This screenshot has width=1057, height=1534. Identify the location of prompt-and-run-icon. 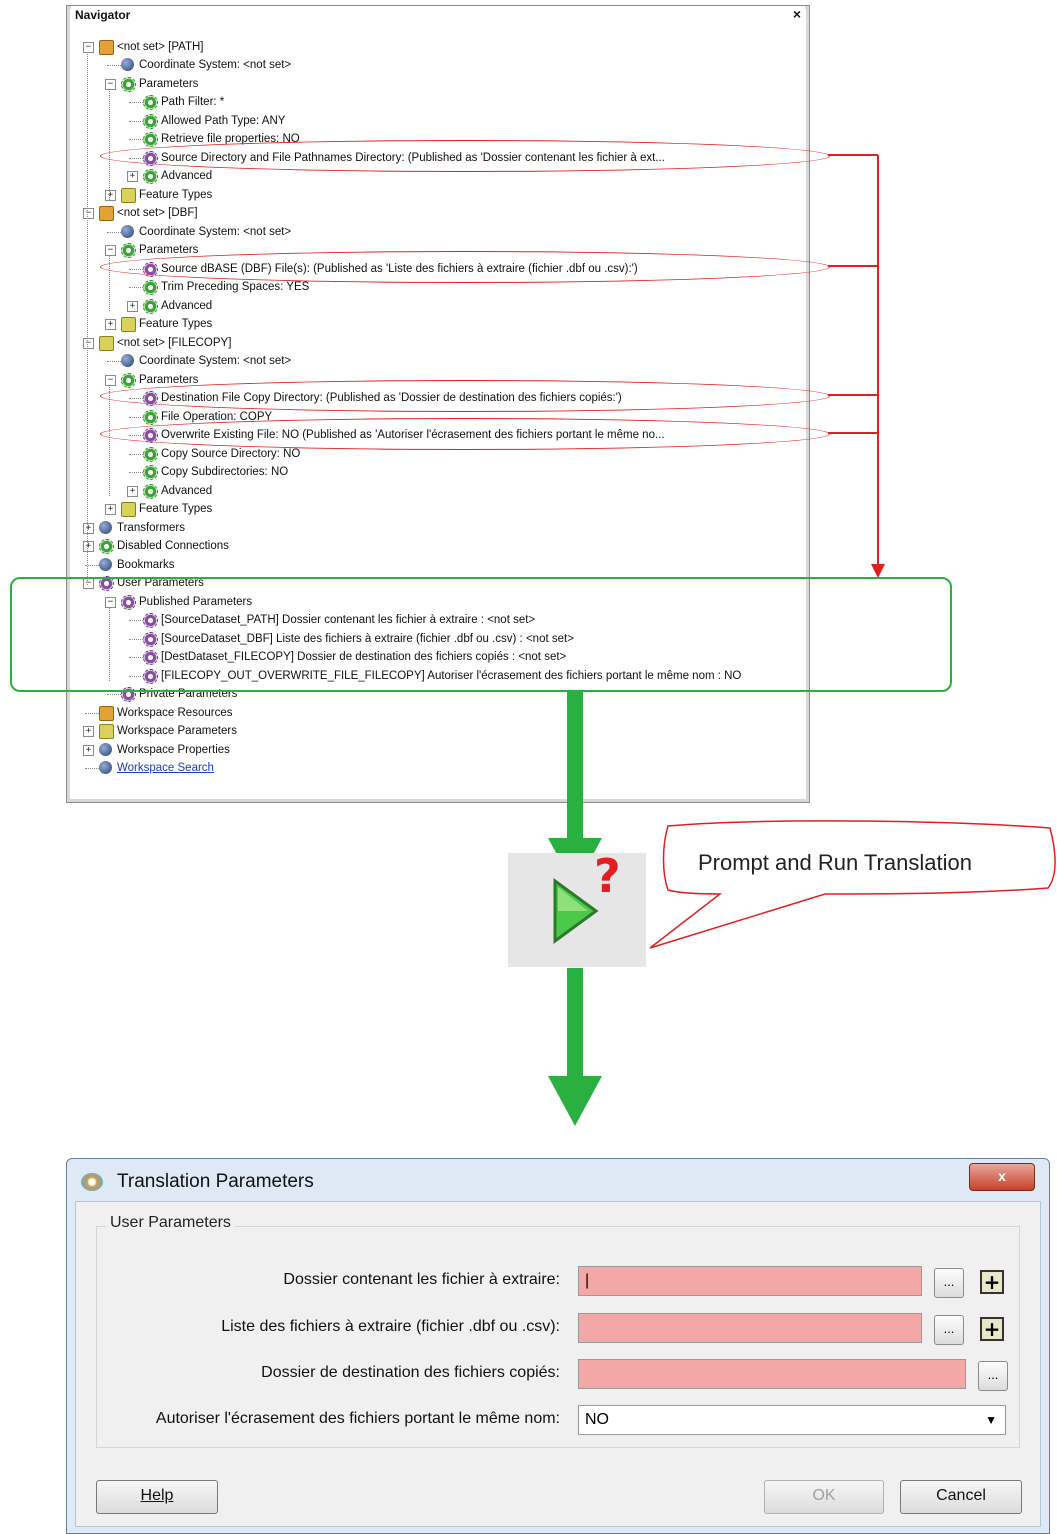
(576, 911).